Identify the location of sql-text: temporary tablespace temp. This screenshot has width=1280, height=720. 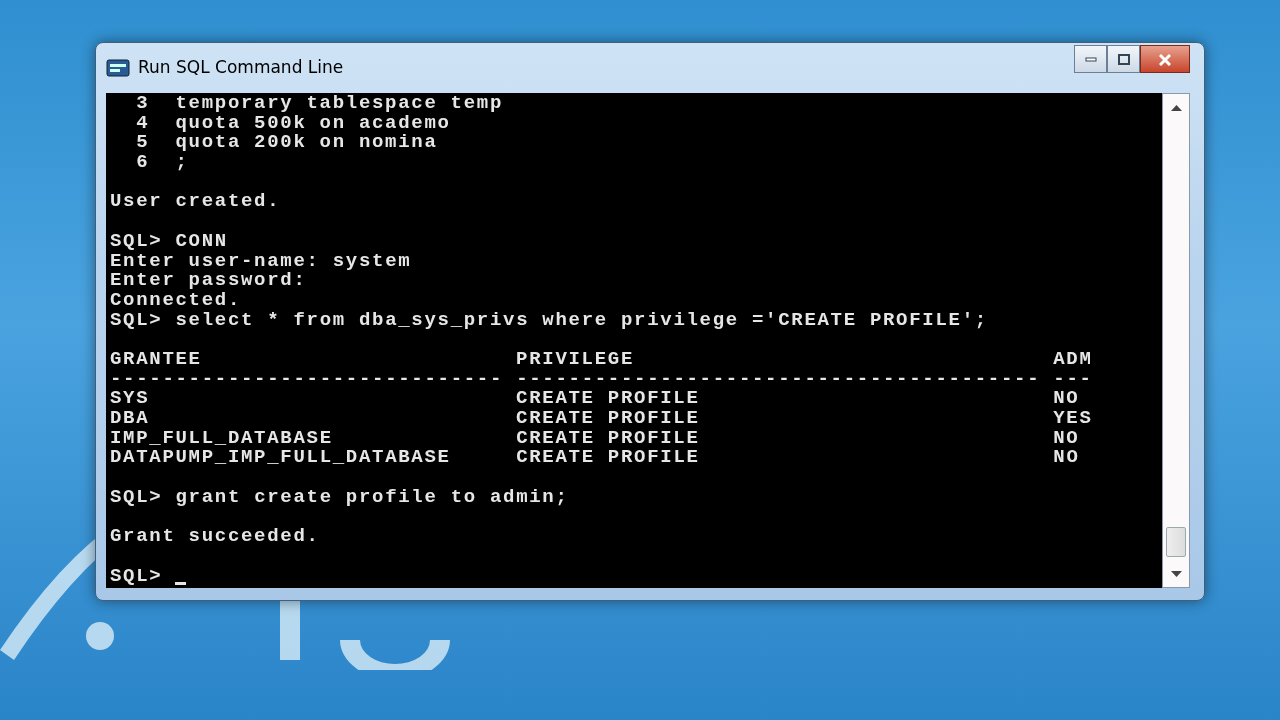
(339, 104).